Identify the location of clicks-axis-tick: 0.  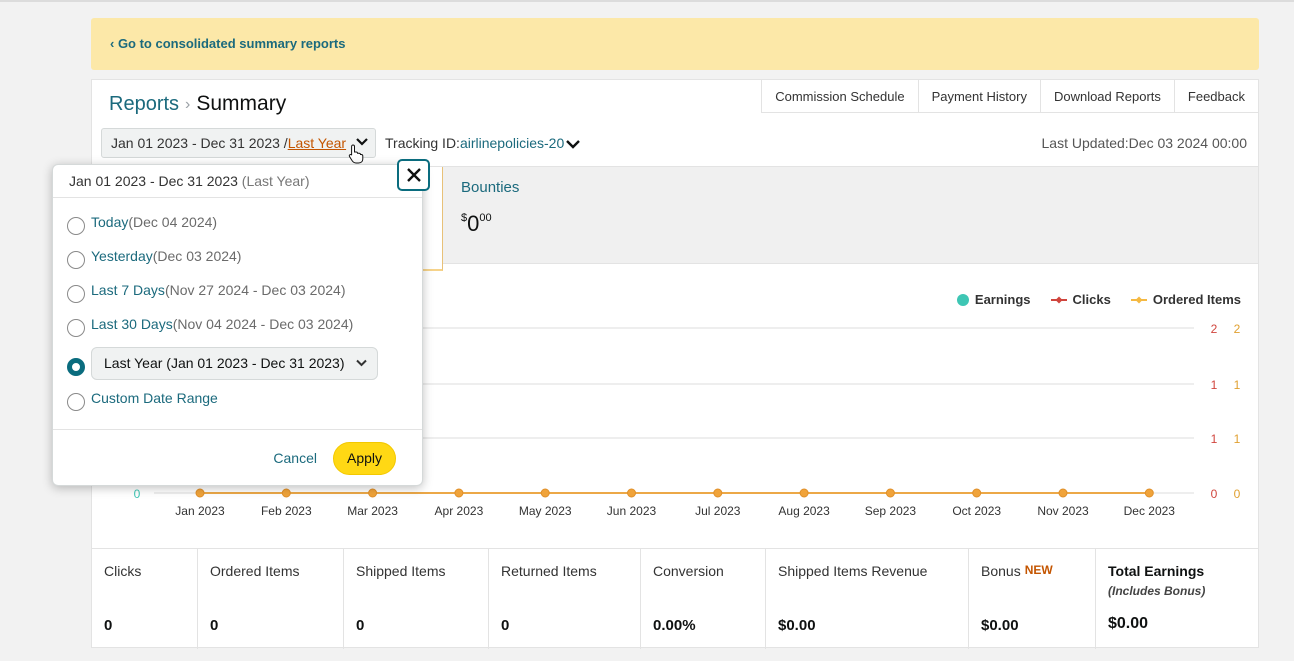
(1214, 494).